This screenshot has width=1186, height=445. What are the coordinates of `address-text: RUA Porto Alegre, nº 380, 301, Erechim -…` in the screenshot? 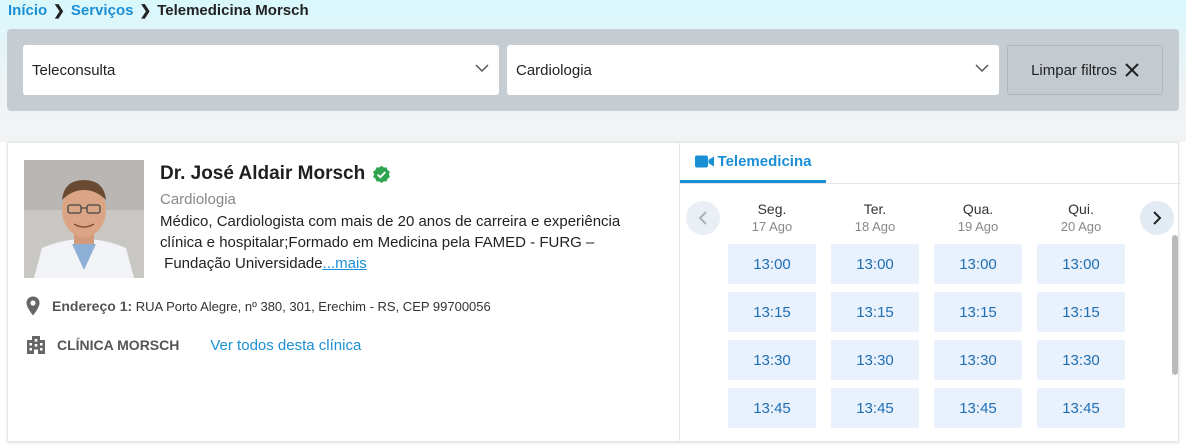 It's located at (313, 306).